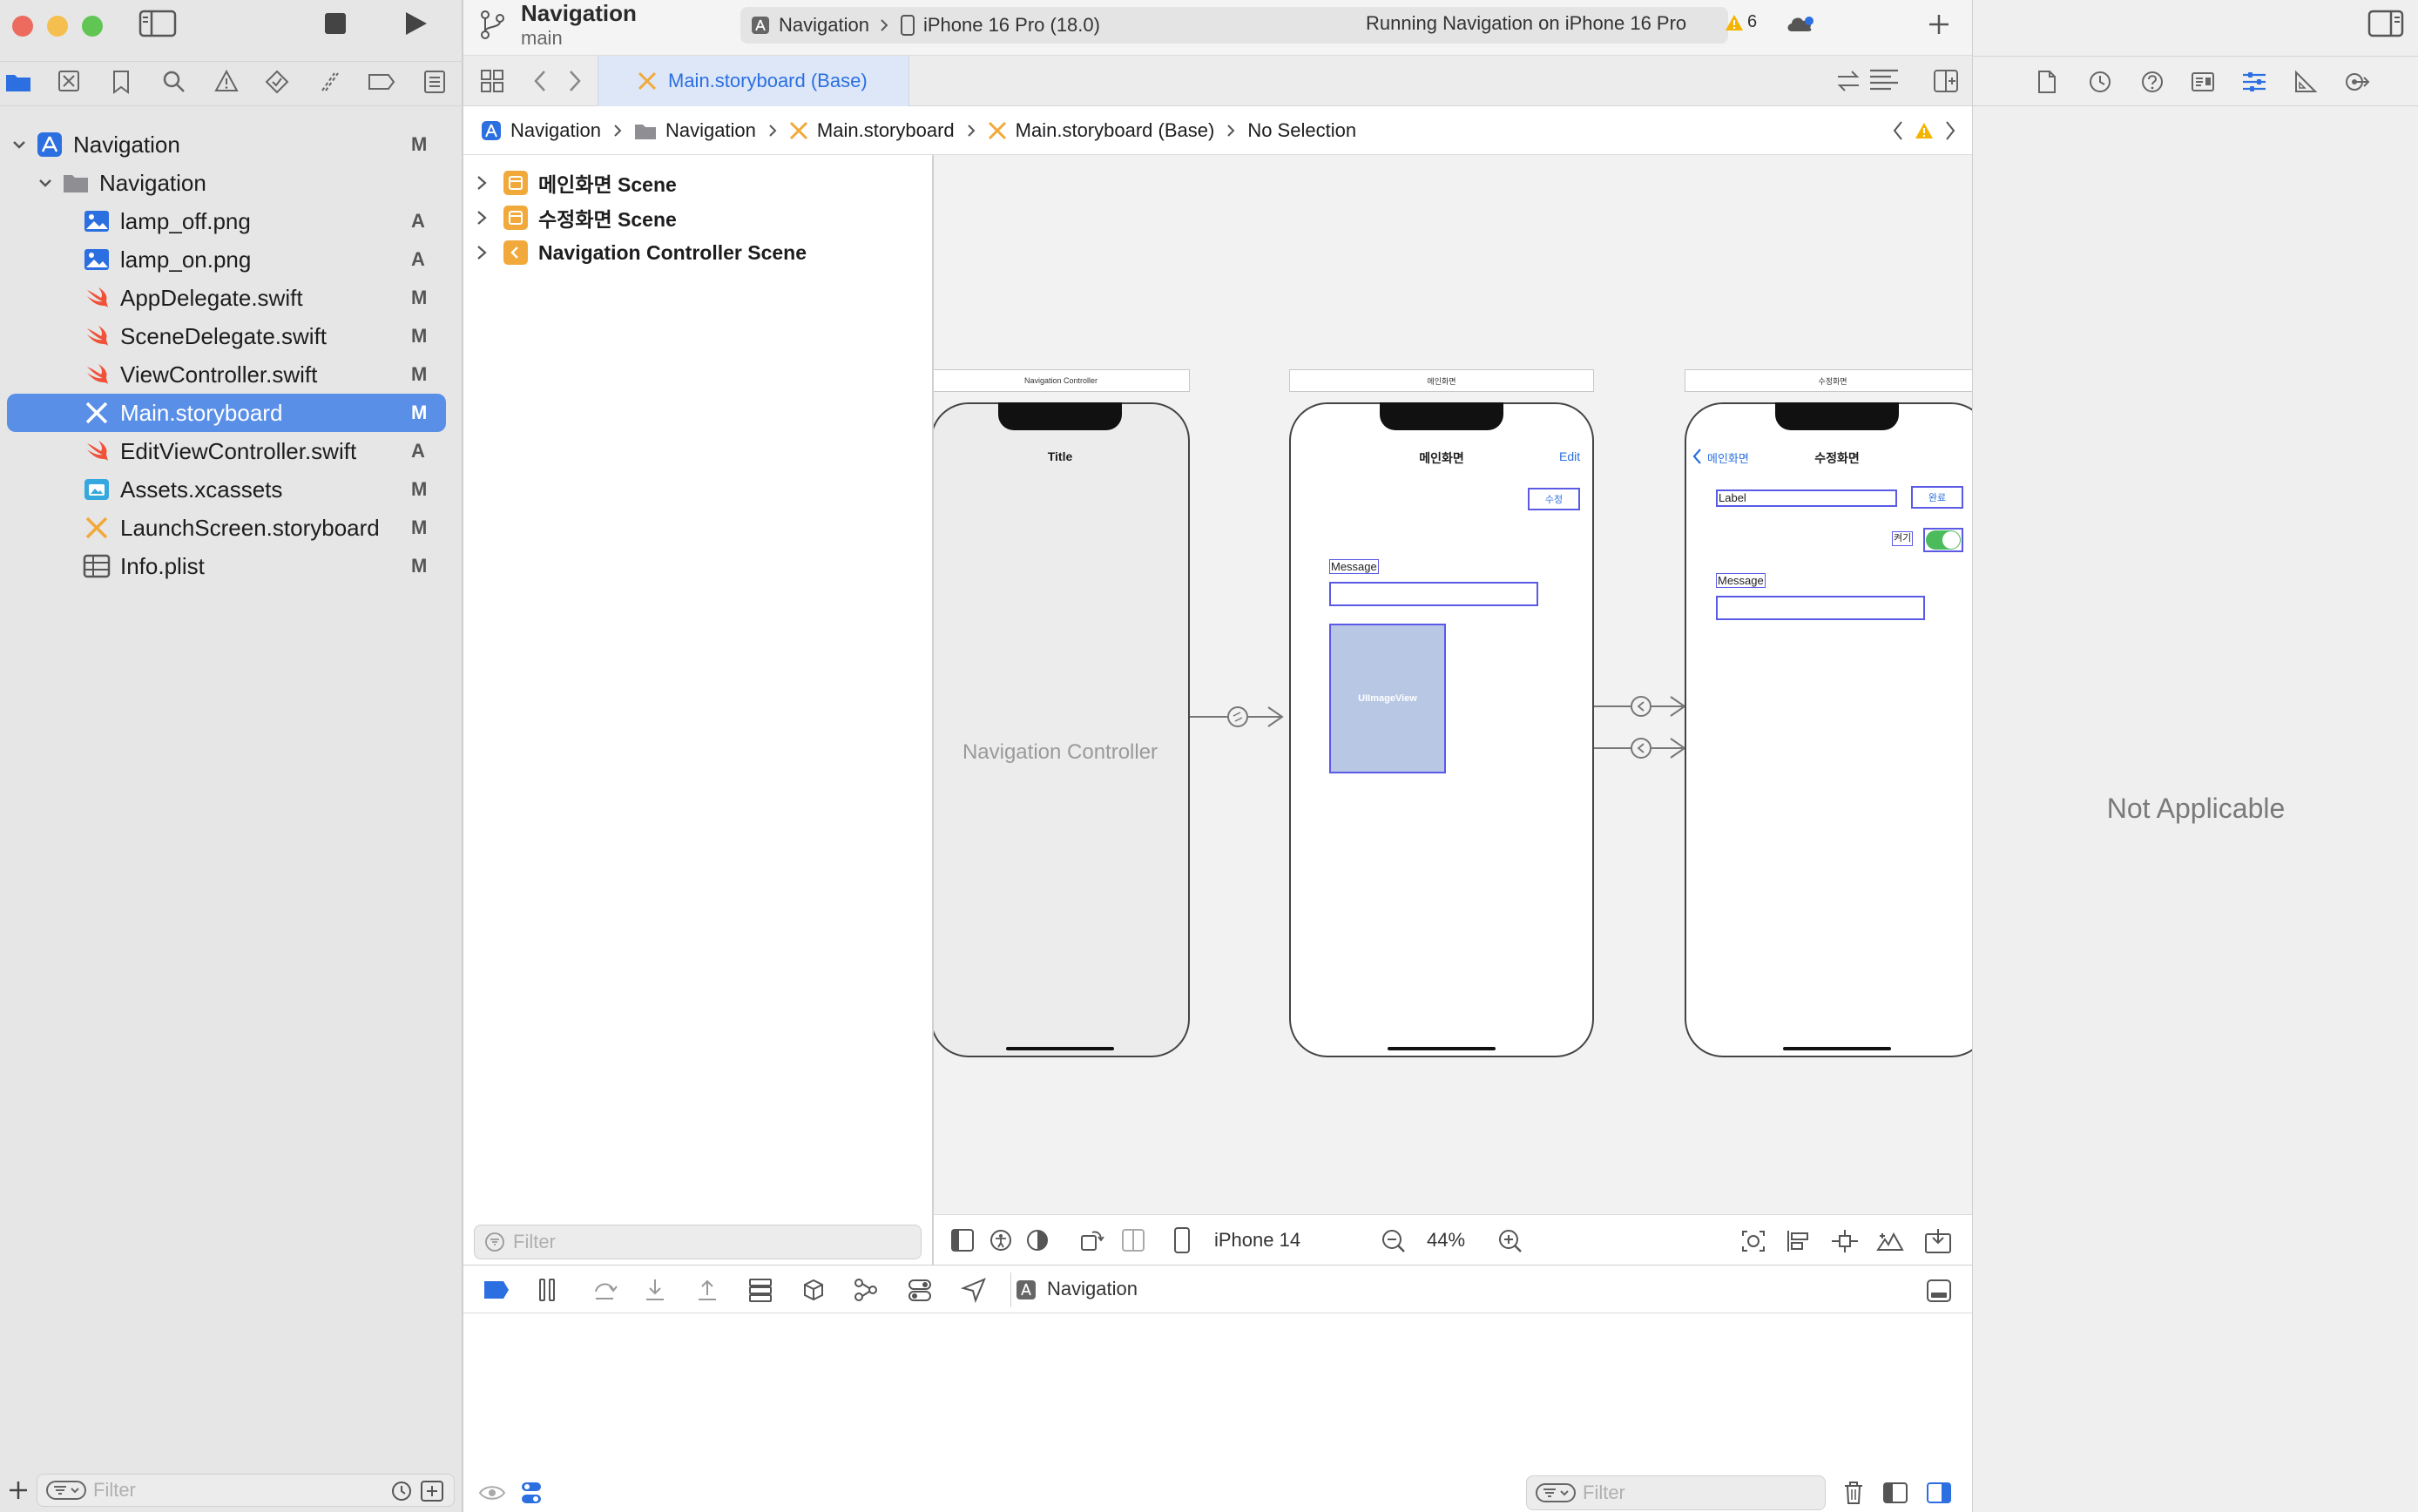  What do you see at coordinates (575, 81) in the screenshot?
I see `forward-arrow-icon` at bounding box center [575, 81].